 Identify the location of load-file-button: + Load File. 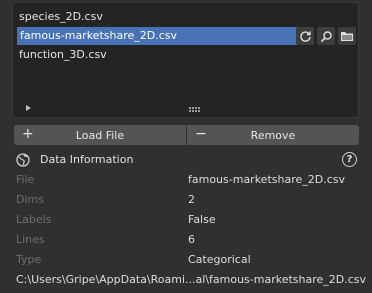
(100, 135).